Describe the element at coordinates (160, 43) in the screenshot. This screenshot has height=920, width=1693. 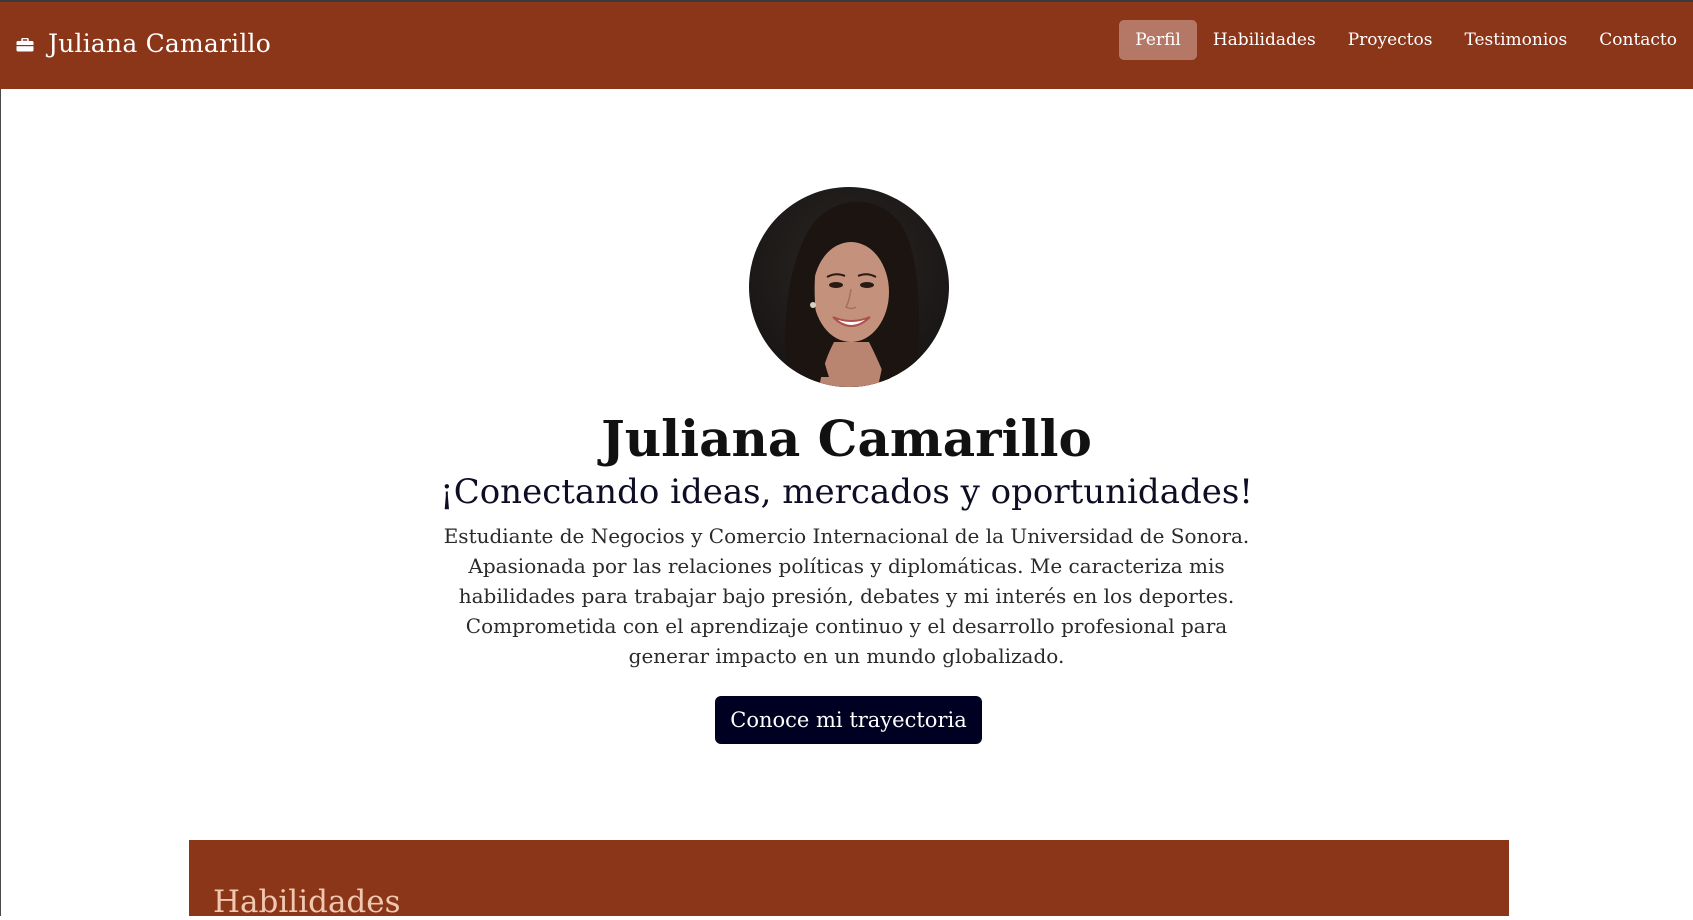
I see `brand-name: Juliana Camarillo` at that location.